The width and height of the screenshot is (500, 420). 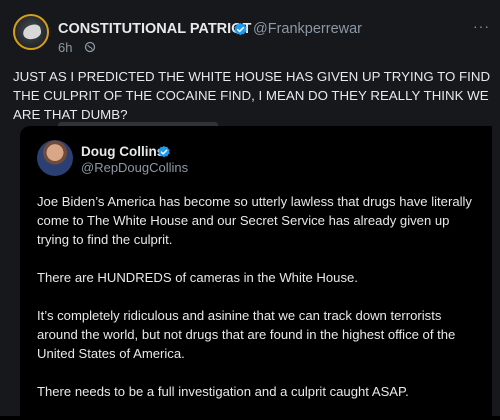 What do you see at coordinates (122, 151) in the screenshot?
I see `quoted-author-name: Doug Collins` at bounding box center [122, 151].